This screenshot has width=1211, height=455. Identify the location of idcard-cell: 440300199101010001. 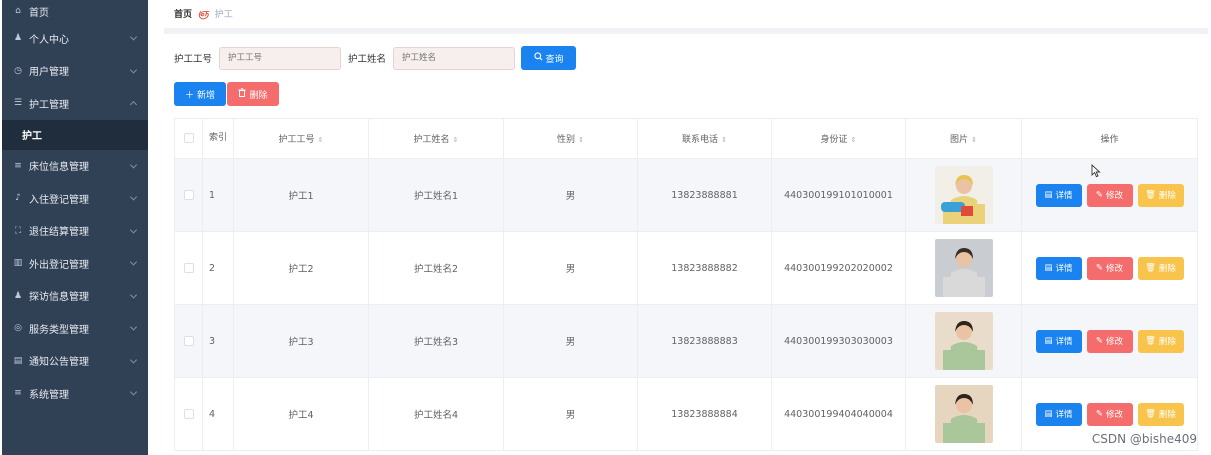
(838, 195).